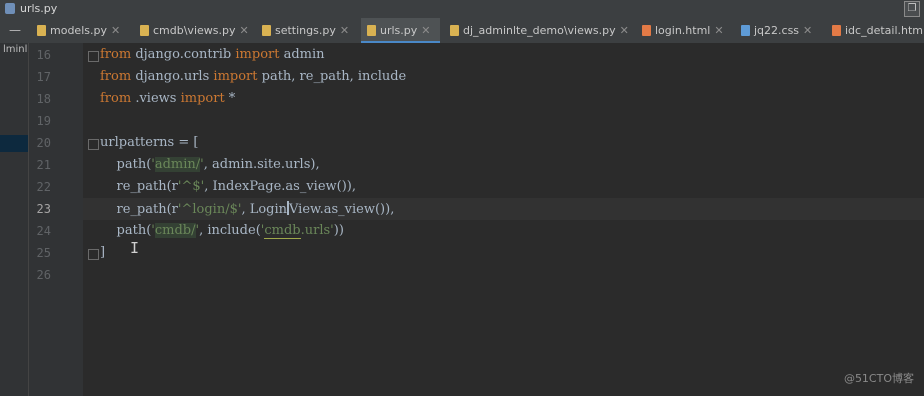  Describe the element at coordinates (539, 30) in the screenshot. I see `tab-label: dj_adminlte_demo\views.py` at that location.